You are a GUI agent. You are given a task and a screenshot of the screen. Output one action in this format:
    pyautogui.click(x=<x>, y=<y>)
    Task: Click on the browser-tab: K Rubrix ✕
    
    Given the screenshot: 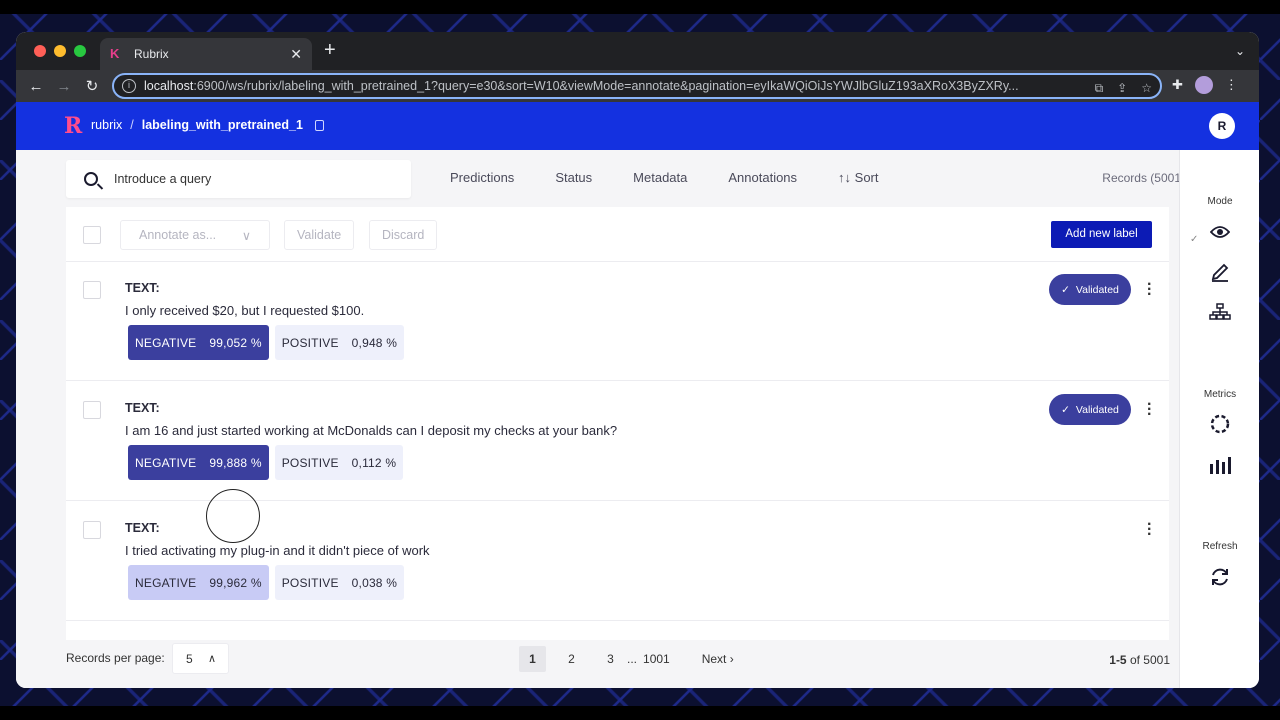 What is the action you would take?
    pyautogui.click(x=206, y=54)
    